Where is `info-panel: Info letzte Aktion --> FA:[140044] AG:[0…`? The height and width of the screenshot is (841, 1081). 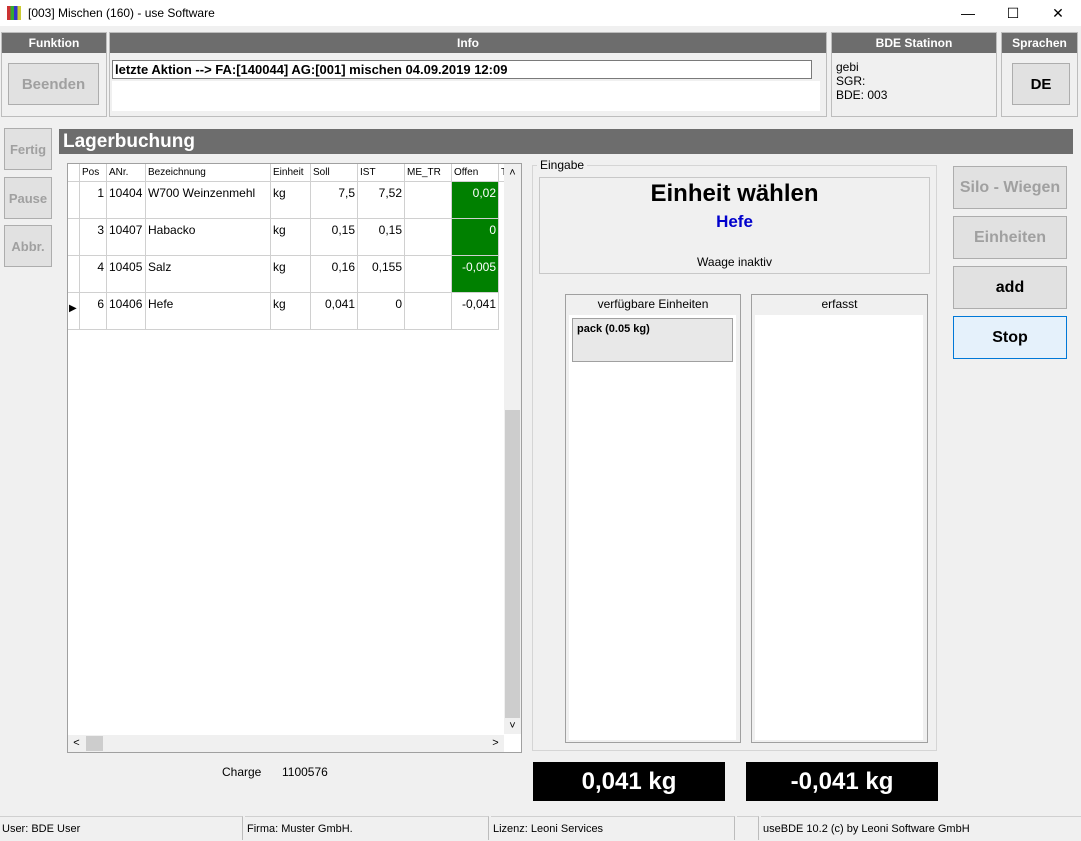
info-panel: Info letzte Aktion --> FA:[140044] AG:[0… is located at coordinates (468, 74).